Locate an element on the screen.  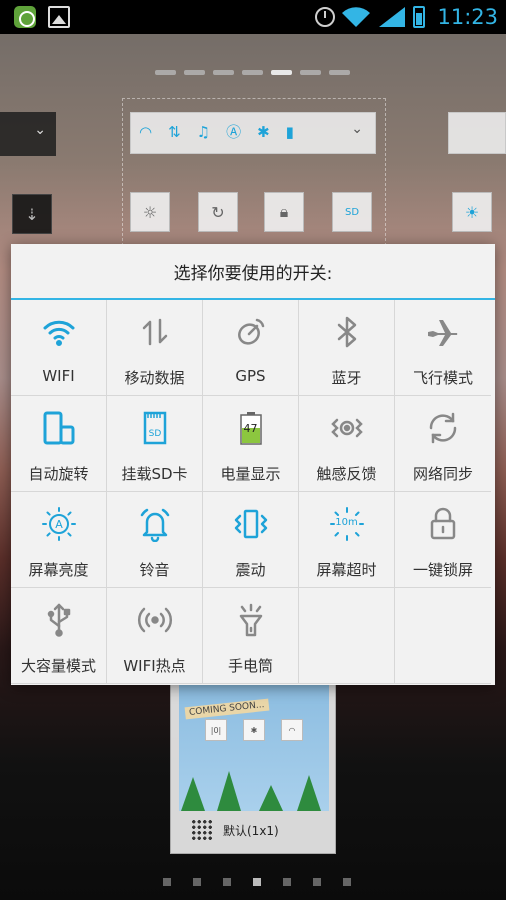
switch-label: 手电筒 is located at coordinates (250, 666).